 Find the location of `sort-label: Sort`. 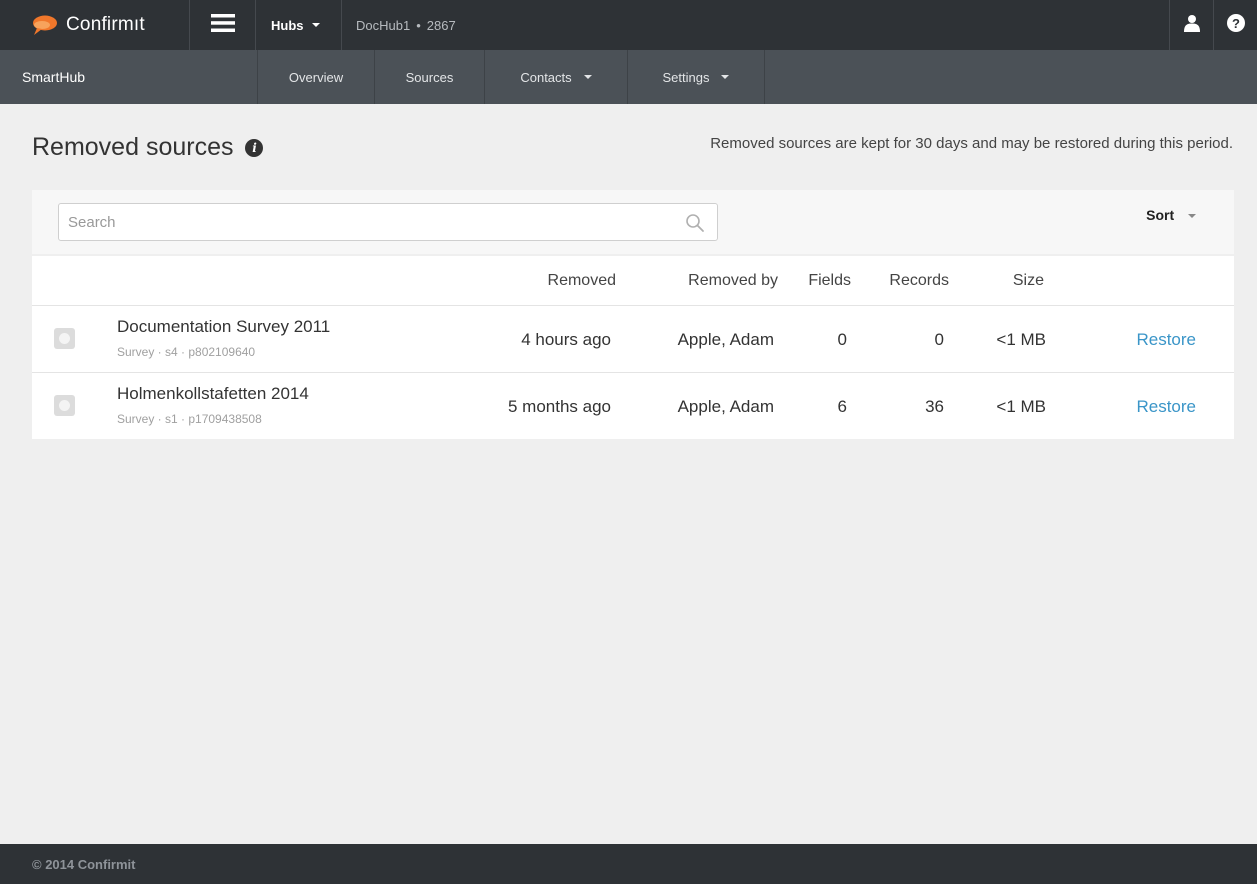

sort-label: Sort is located at coordinates (1160, 215).